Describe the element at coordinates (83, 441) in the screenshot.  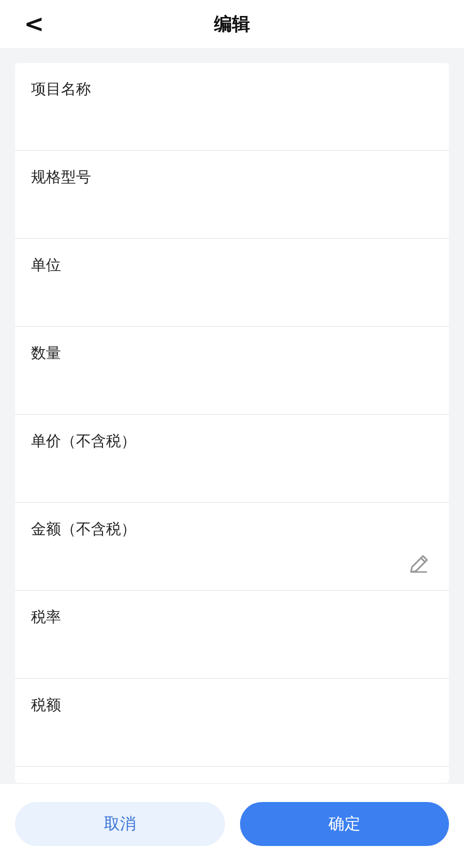
I see `field-label: 单价（不含税）` at that location.